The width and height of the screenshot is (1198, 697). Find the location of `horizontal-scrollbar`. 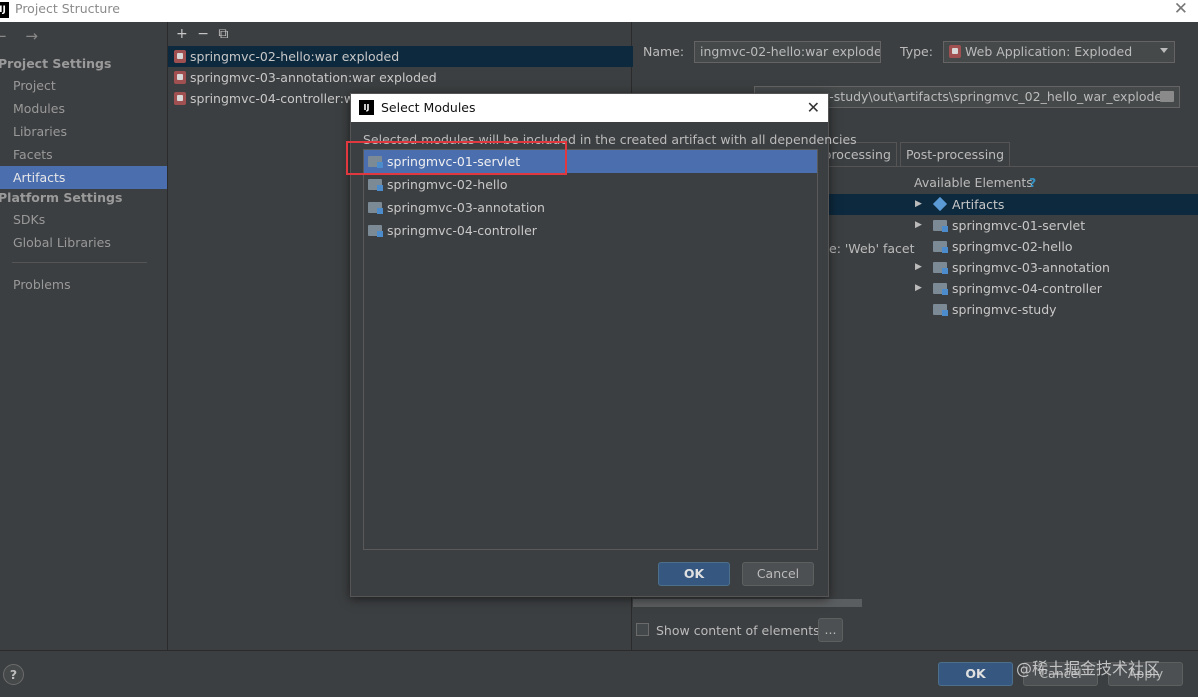

horizontal-scrollbar is located at coordinates (747, 603).